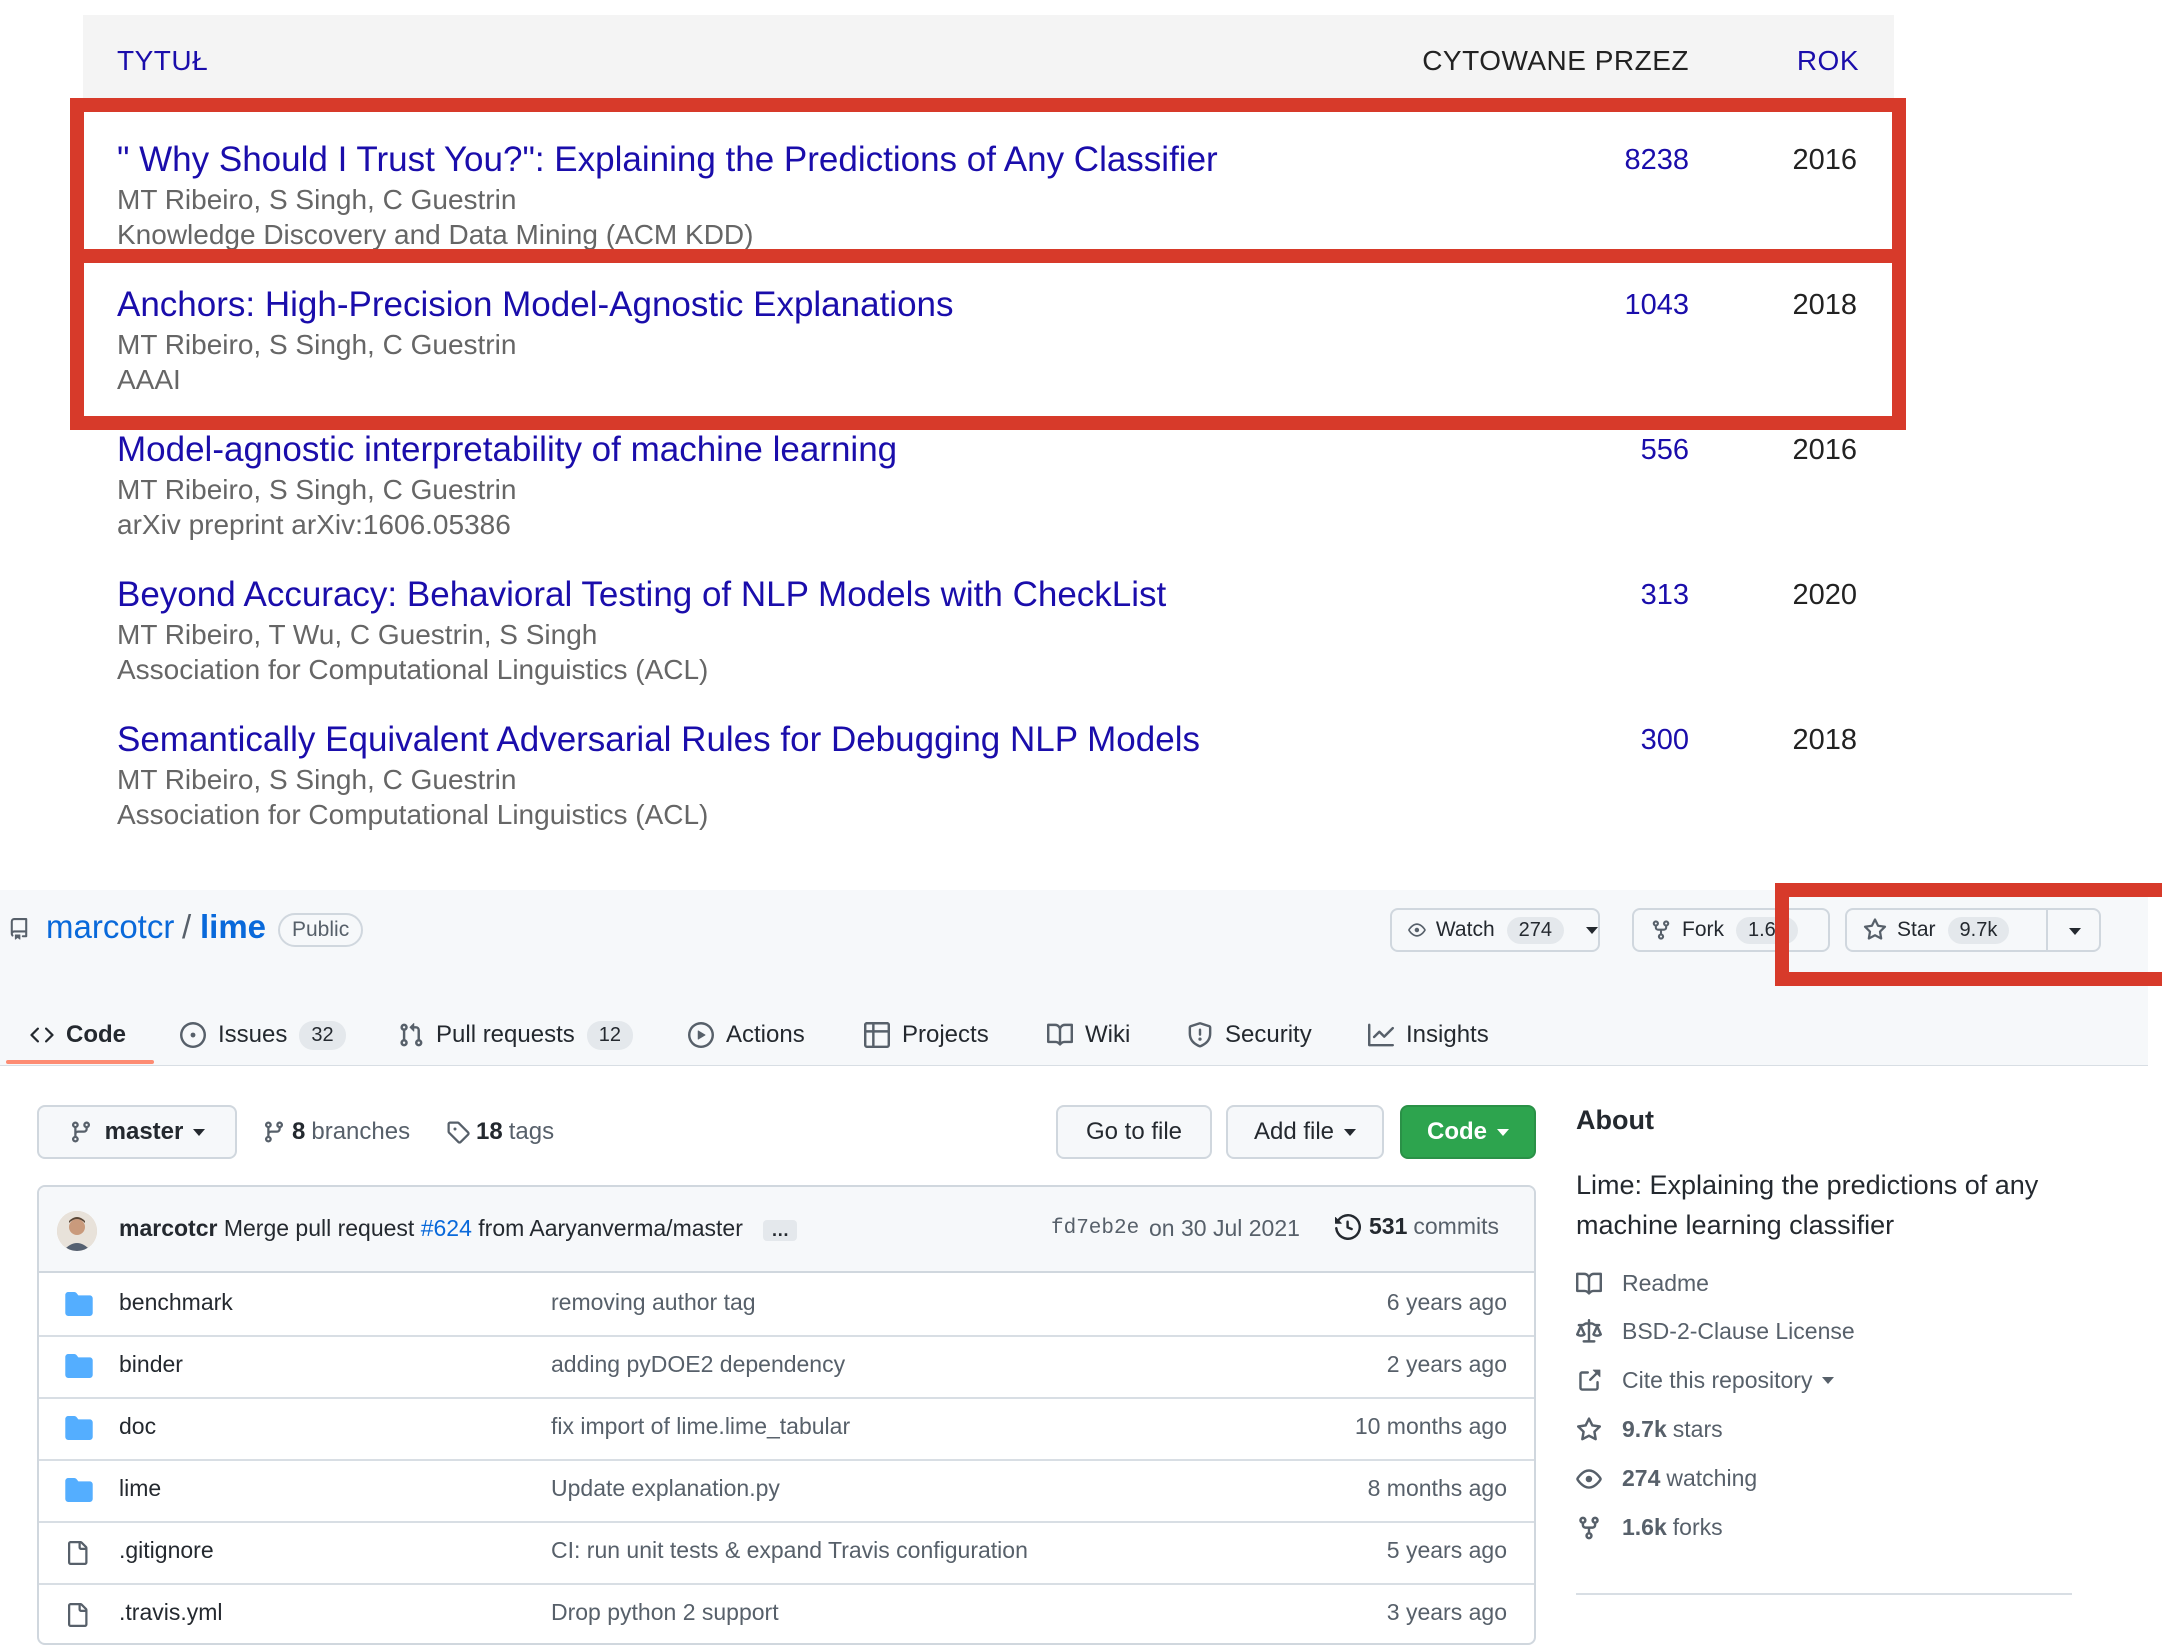 The height and width of the screenshot is (1645, 2162). I want to click on section-divider, so click(1824, 1594).